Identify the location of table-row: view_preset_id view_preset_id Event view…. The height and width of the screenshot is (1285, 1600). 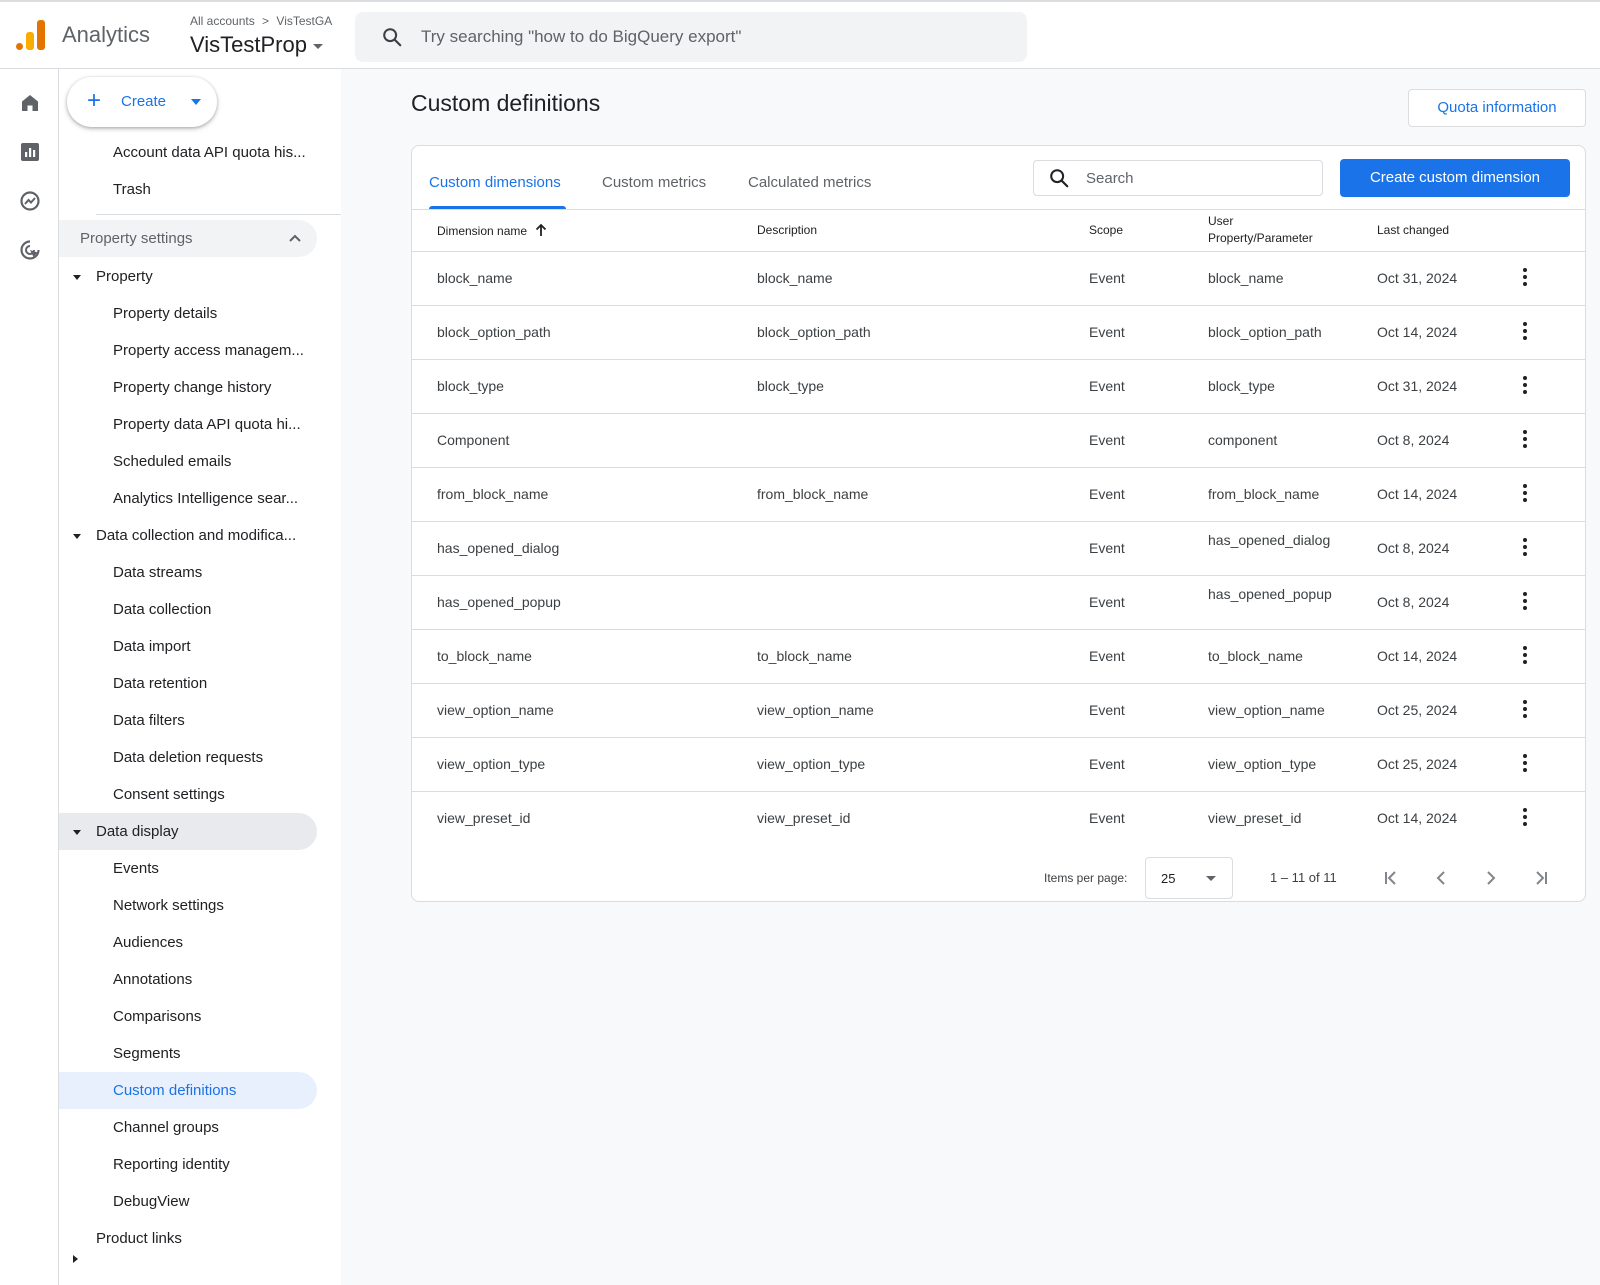
(998, 818).